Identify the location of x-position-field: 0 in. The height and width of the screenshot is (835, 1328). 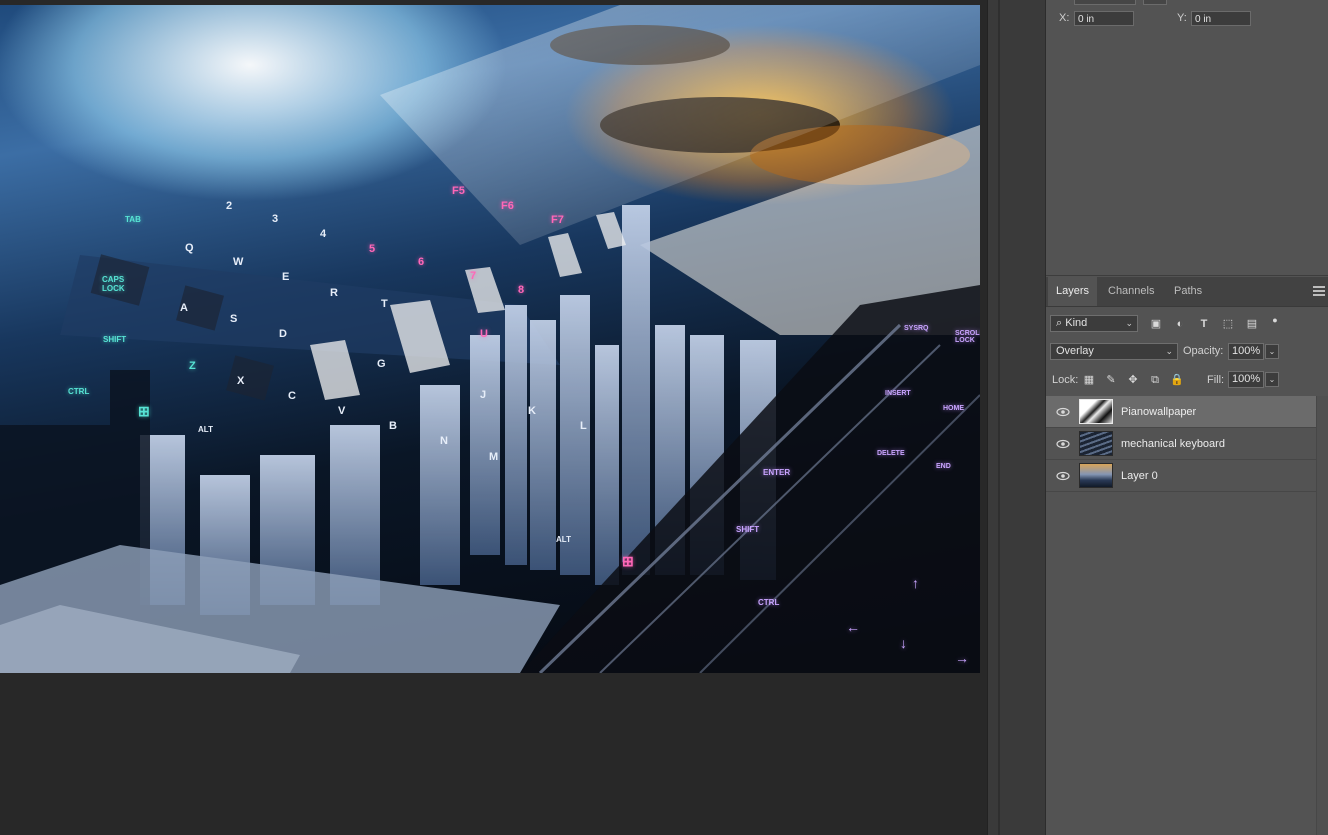
(1104, 18).